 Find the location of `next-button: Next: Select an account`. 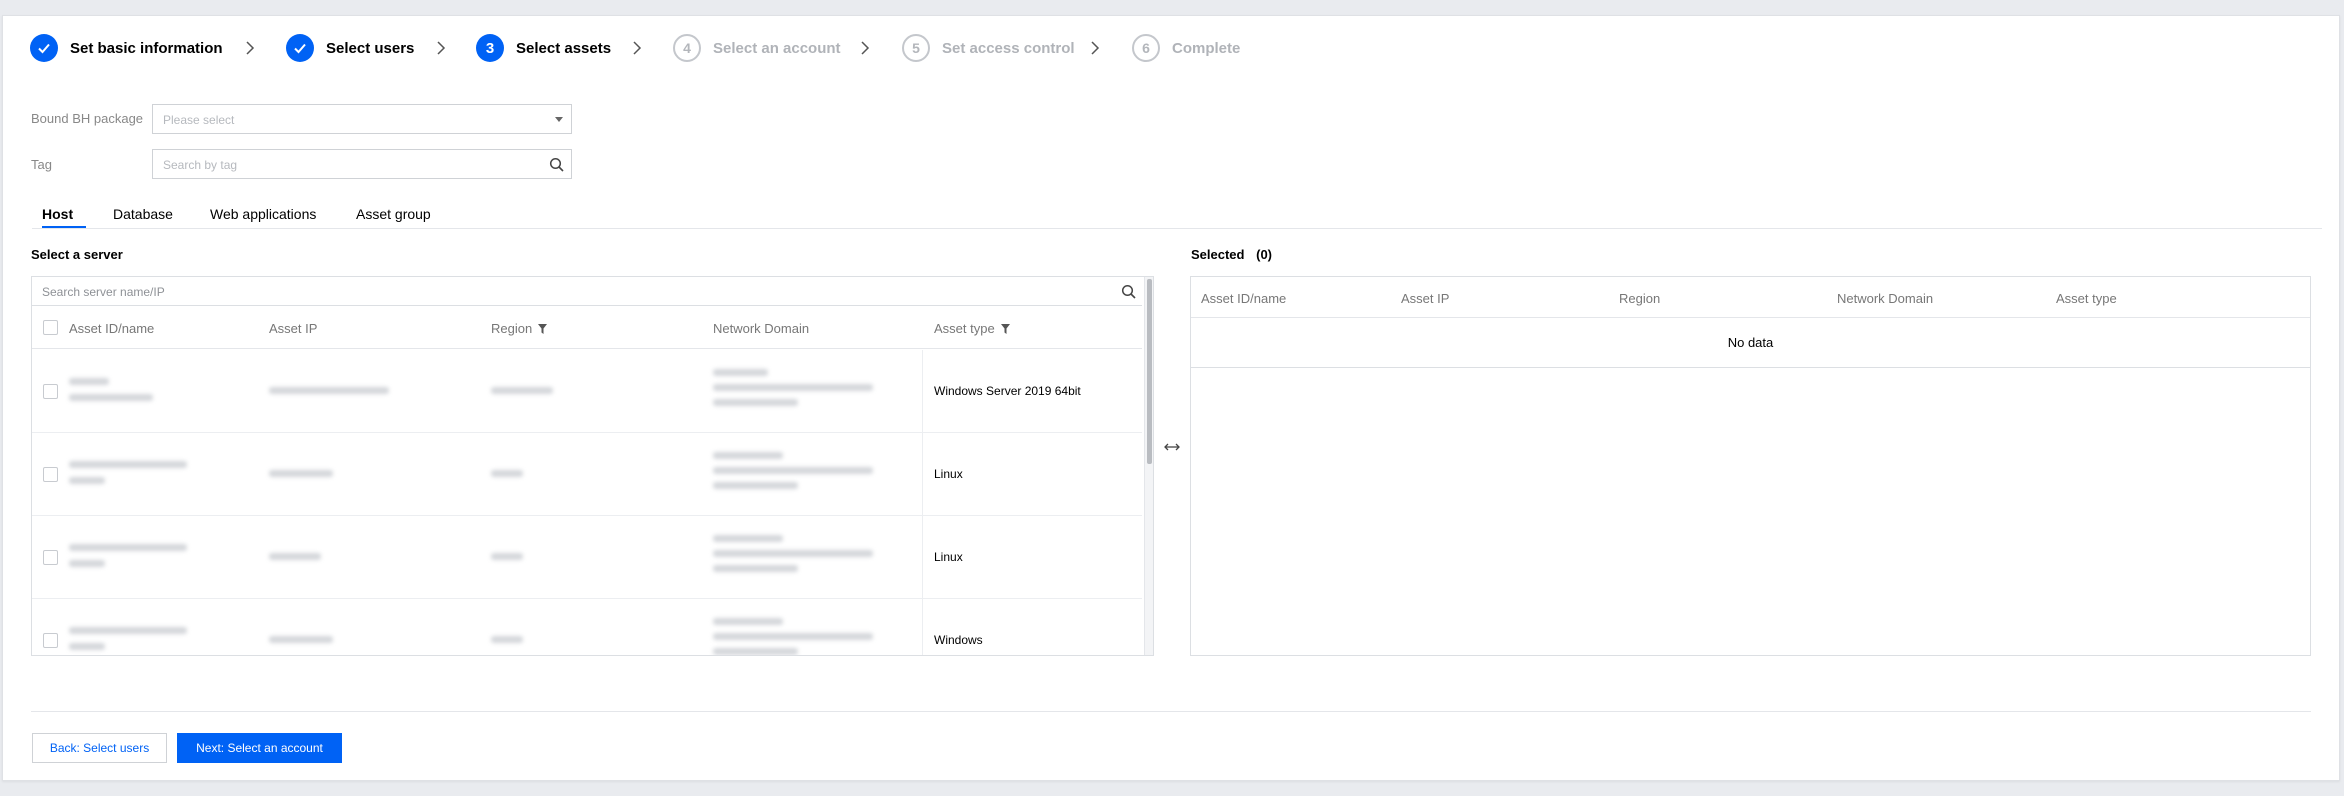

next-button: Next: Select an account is located at coordinates (259, 748).